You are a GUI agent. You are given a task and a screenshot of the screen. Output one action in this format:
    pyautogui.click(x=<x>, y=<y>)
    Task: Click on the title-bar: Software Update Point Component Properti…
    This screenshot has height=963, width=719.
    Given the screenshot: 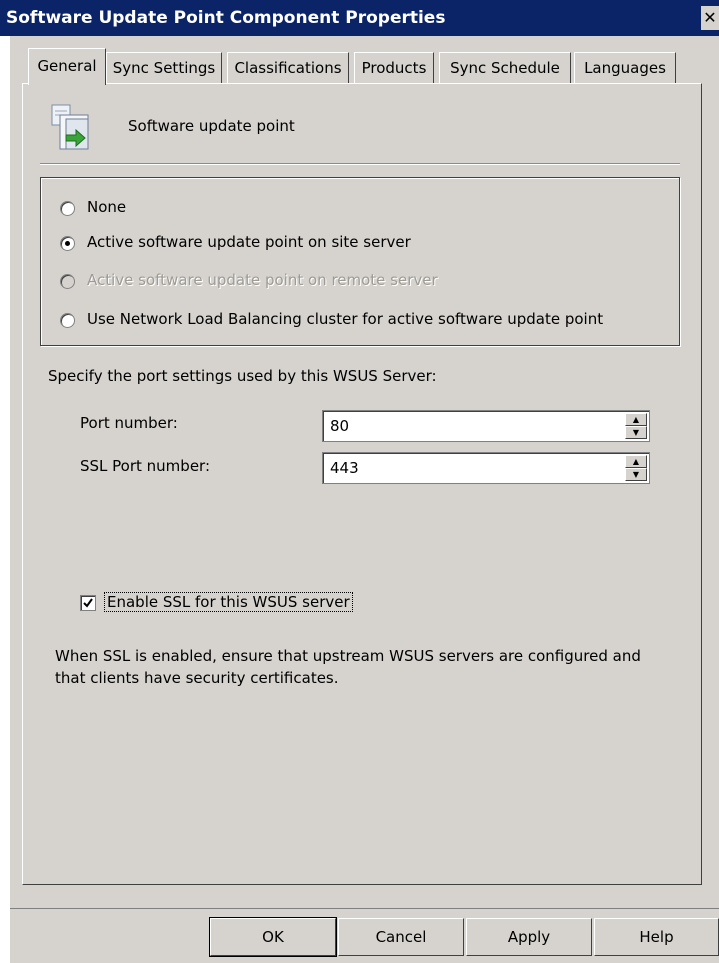 What is the action you would take?
    pyautogui.click(x=359, y=18)
    